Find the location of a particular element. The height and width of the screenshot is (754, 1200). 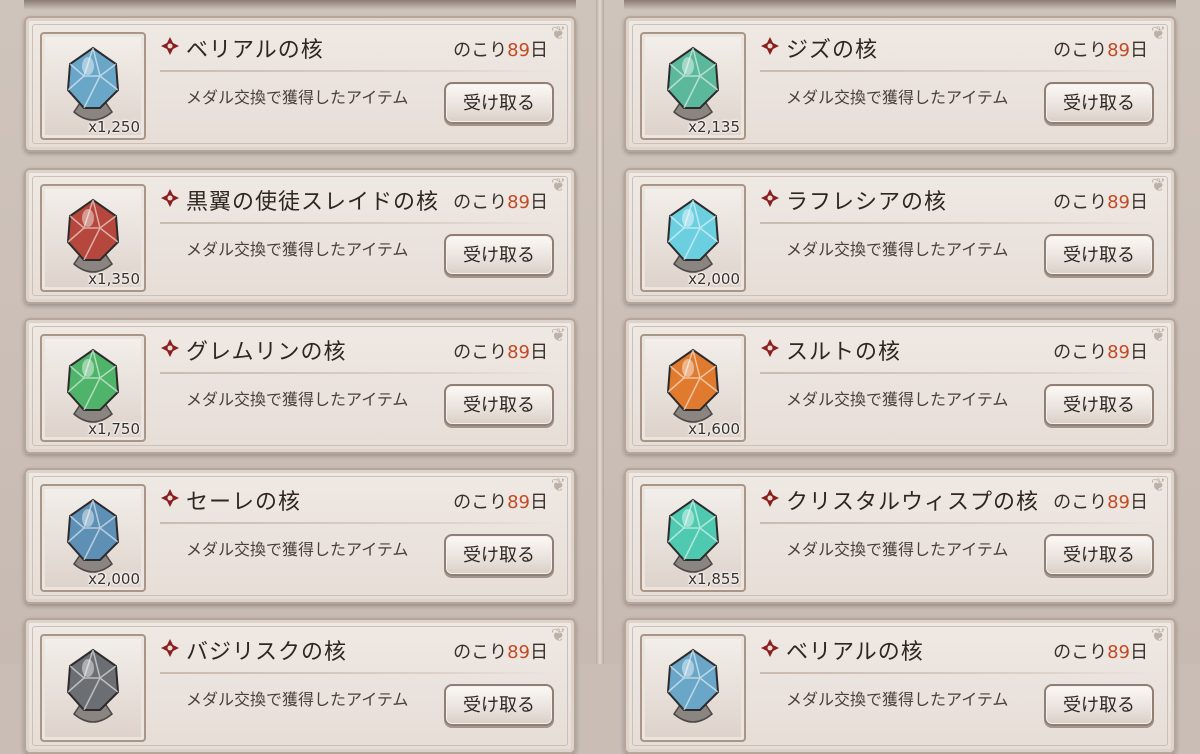

item-quantity: x1,750 is located at coordinates (114, 429).